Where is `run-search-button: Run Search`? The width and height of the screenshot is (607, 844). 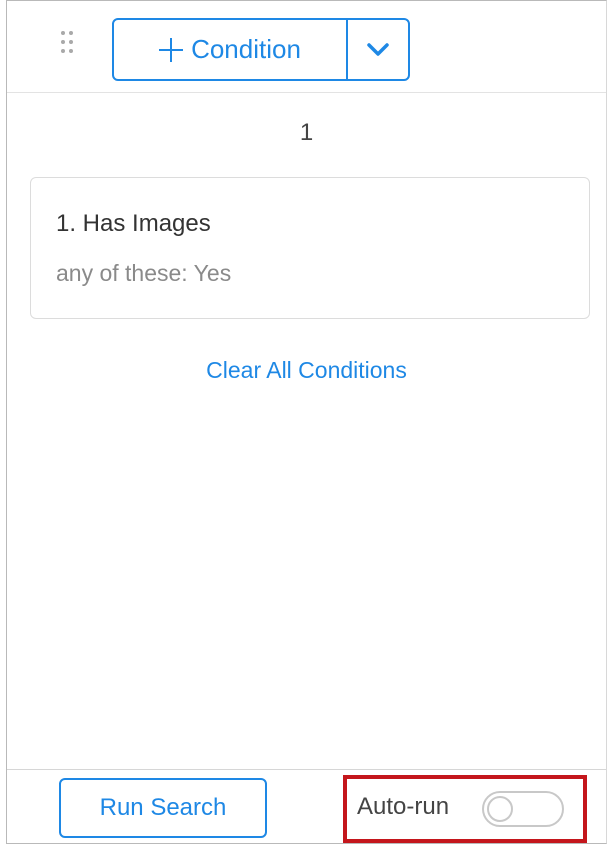
run-search-button: Run Search is located at coordinates (163, 808).